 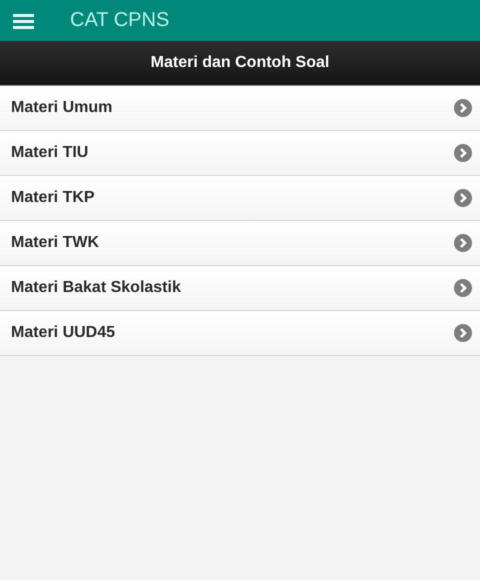 I want to click on menu-item: Materi TWK, so click(x=240, y=243).